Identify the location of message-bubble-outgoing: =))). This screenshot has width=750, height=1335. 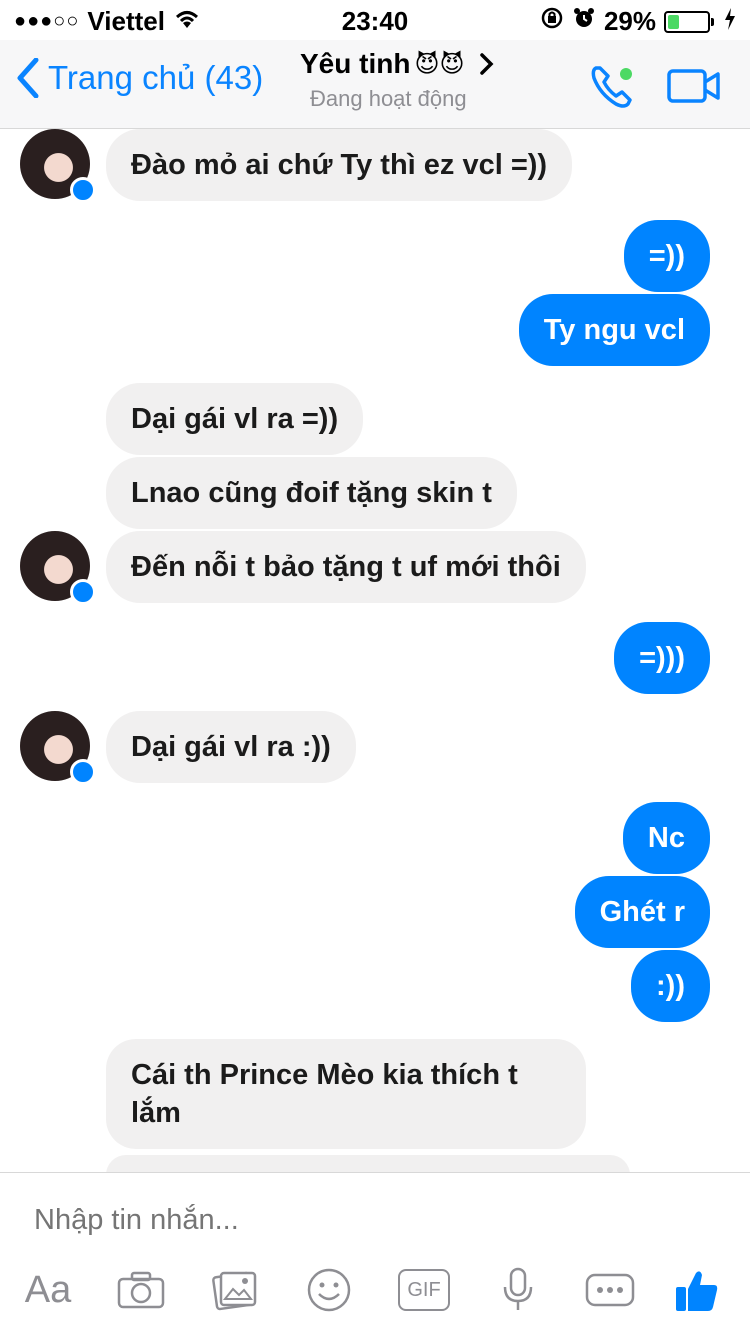
(662, 658).